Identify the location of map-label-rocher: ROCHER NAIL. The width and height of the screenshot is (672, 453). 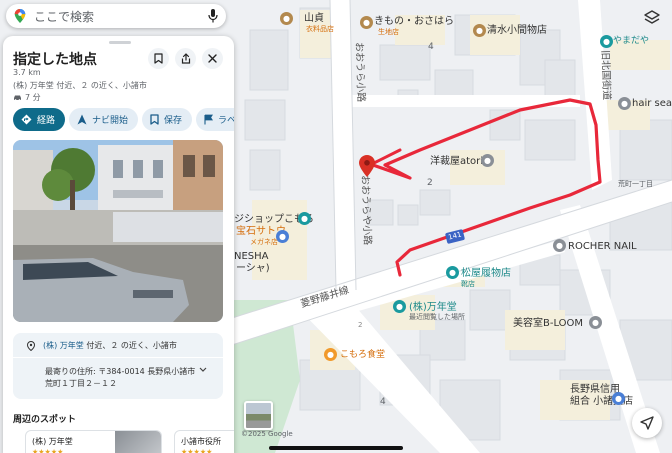
(602, 246).